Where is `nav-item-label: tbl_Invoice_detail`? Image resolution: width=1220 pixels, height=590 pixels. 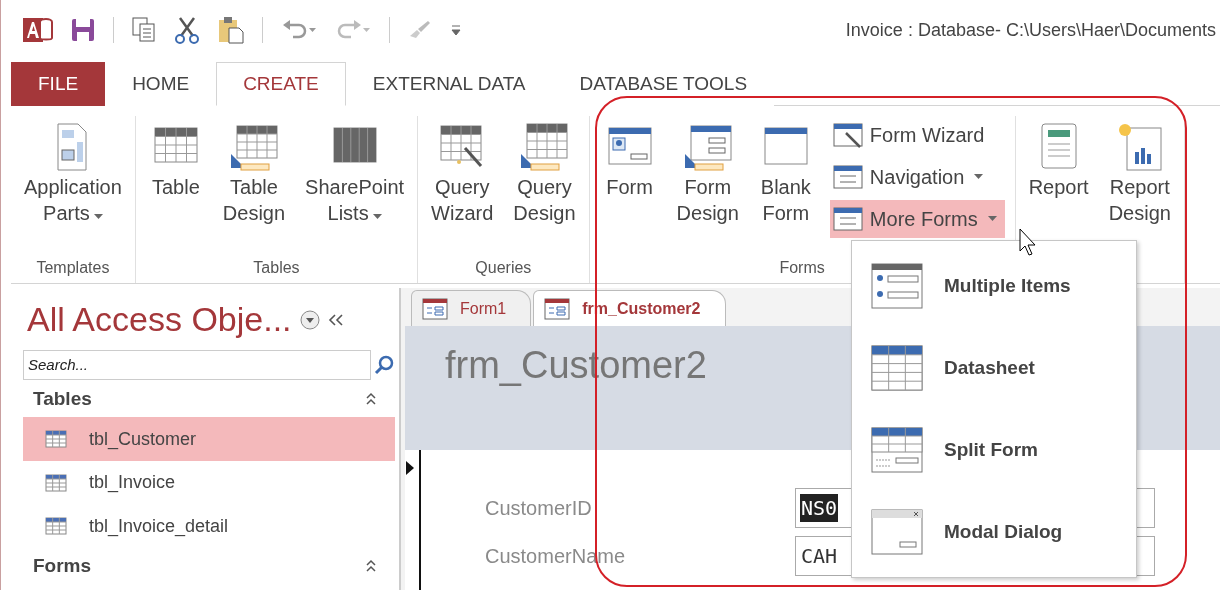
nav-item-label: tbl_Invoice_detail is located at coordinates (159, 526).